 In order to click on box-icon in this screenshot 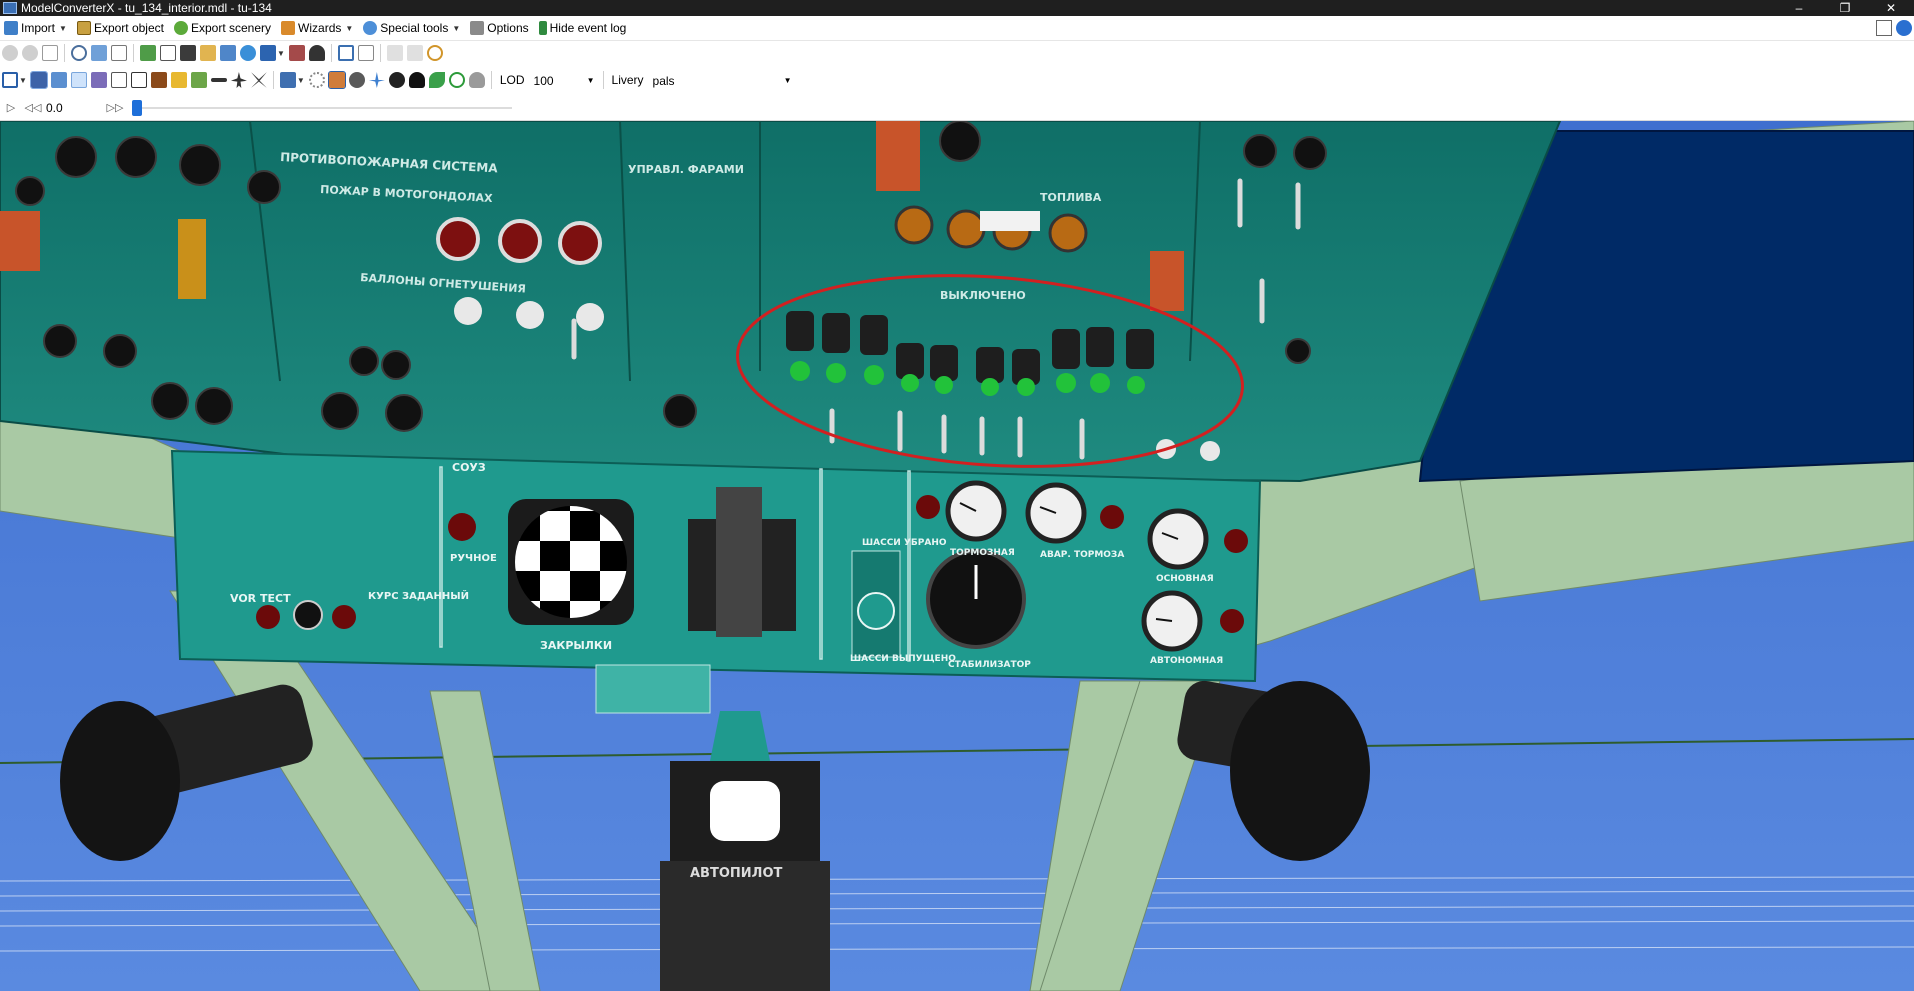, I will do `click(138, 80)`.